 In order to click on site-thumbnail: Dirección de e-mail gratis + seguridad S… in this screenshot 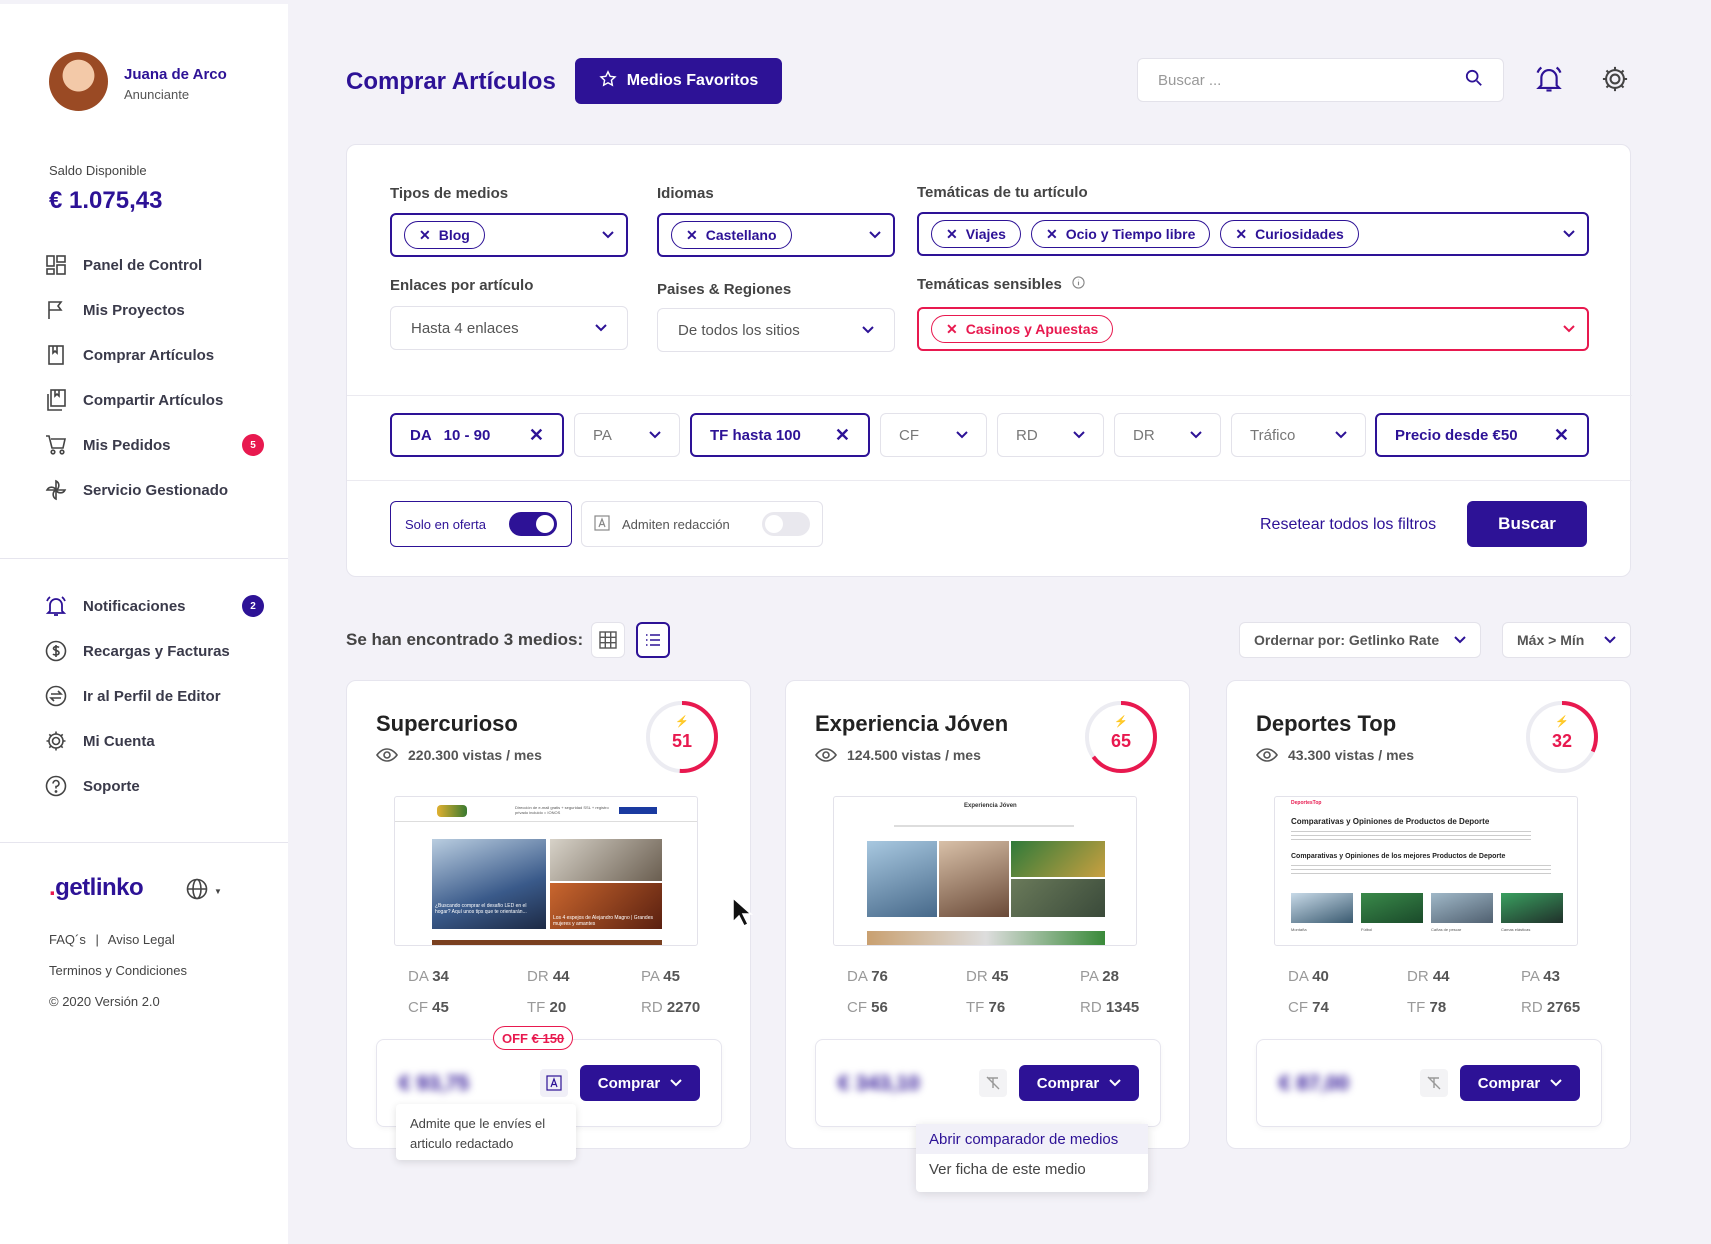, I will do `click(546, 871)`.